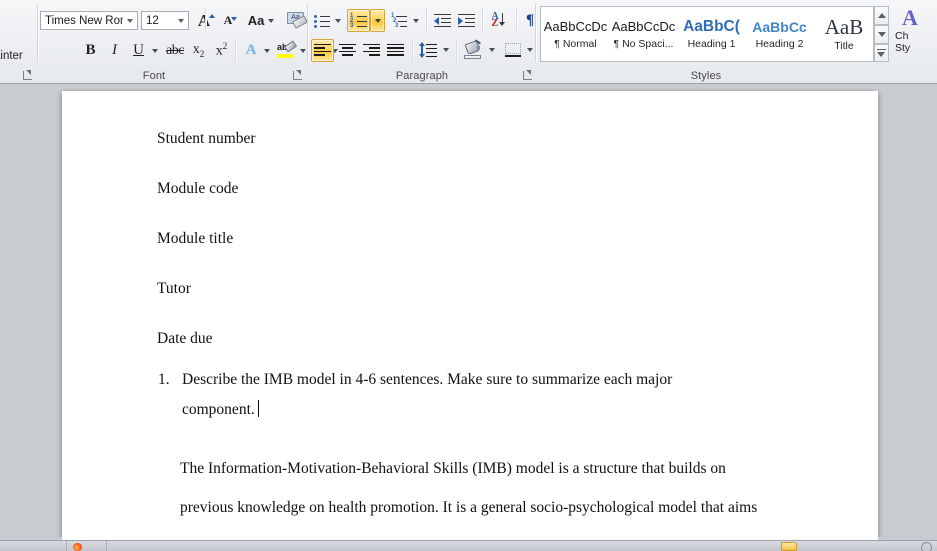 The height and width of the screenshot is (551, 937). What do you see at coordinates (468, 545) in the screenshot?
I see `taskbar` at bounding box center [468, 545].